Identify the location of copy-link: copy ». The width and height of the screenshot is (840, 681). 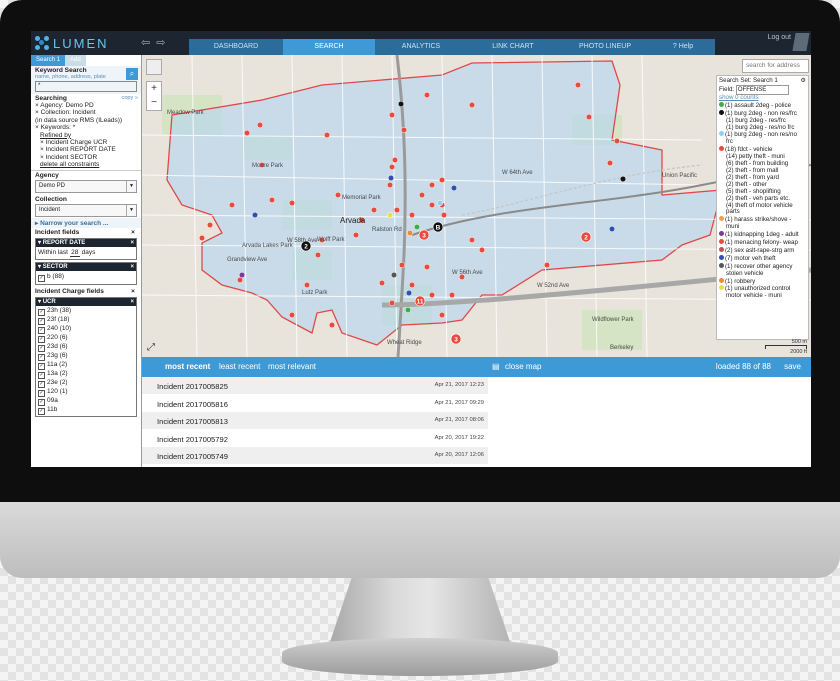
(130, 98).